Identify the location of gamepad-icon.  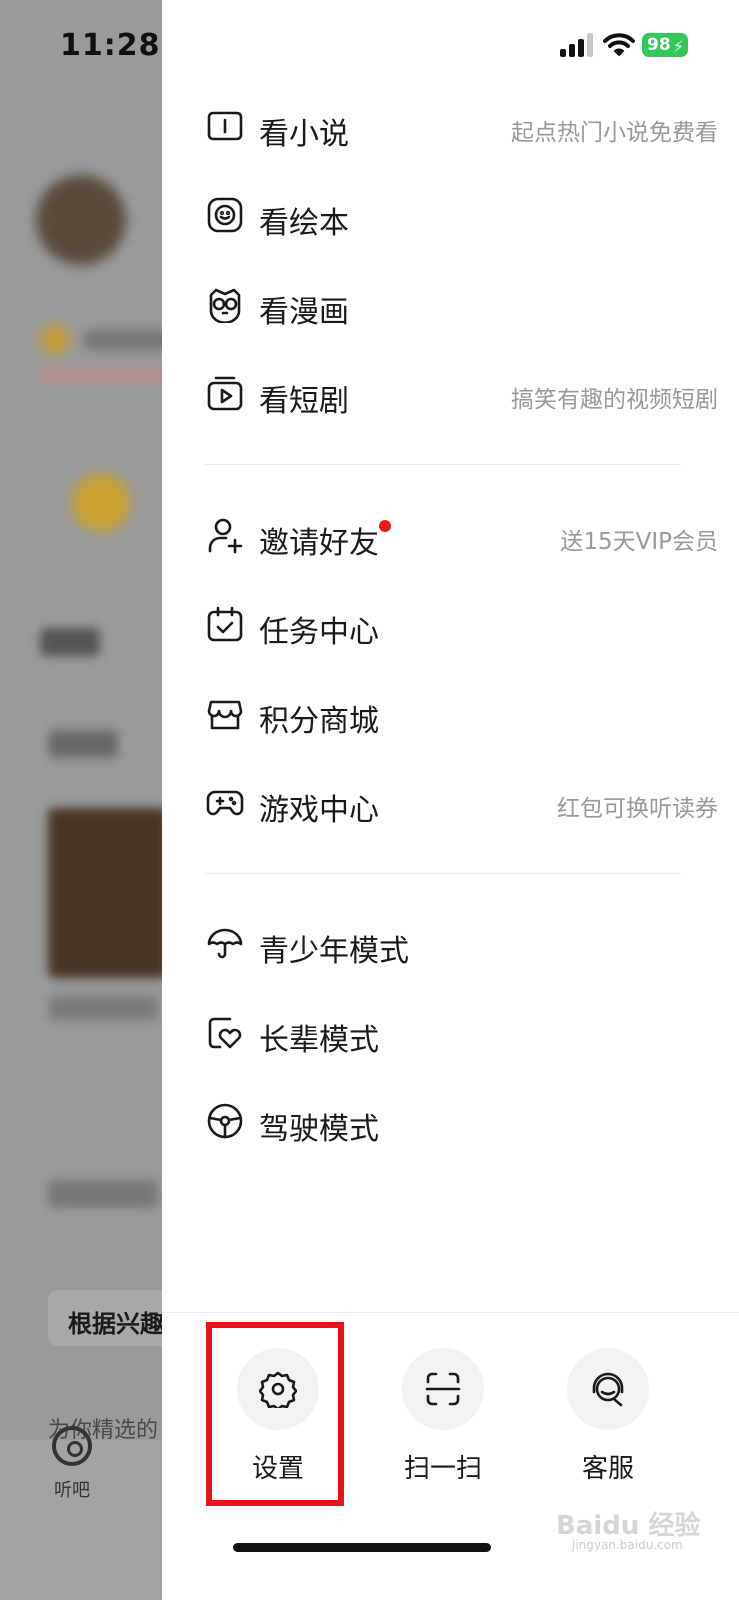
(225, 803).